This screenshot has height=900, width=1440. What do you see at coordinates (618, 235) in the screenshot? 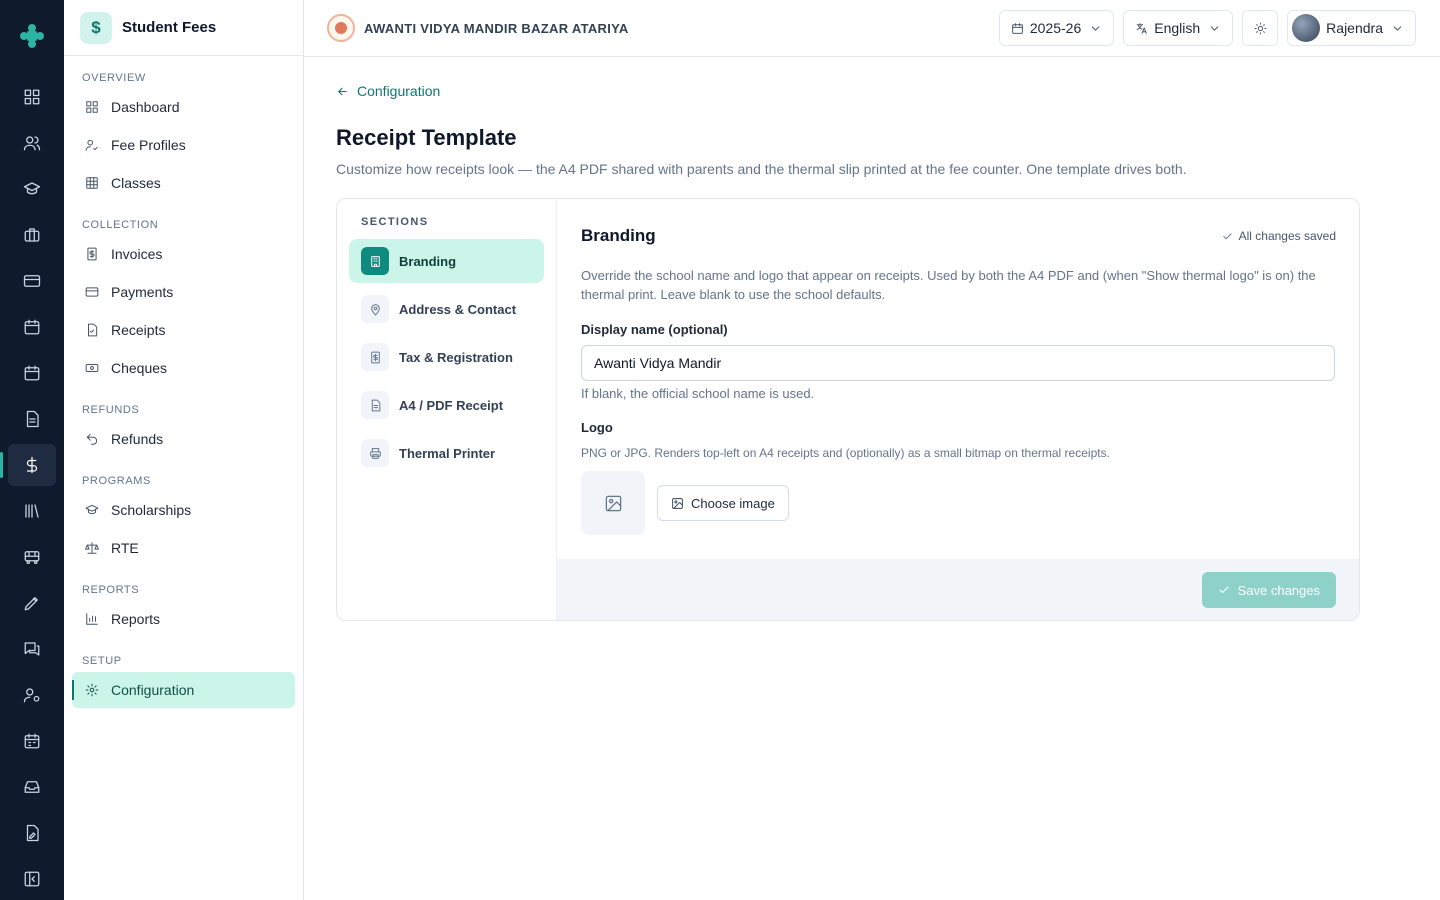
I see `panel-title: Branding` at bounding box center [618, 235].